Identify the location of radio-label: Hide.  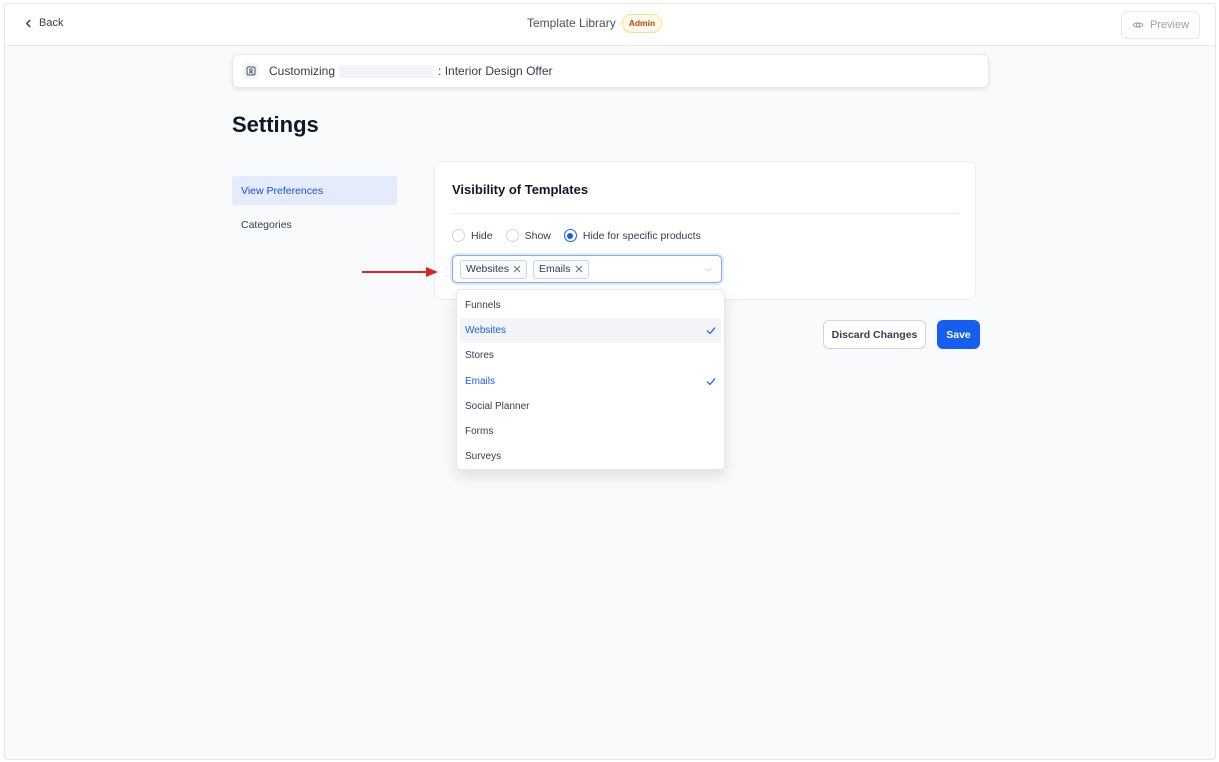
(482, 235).